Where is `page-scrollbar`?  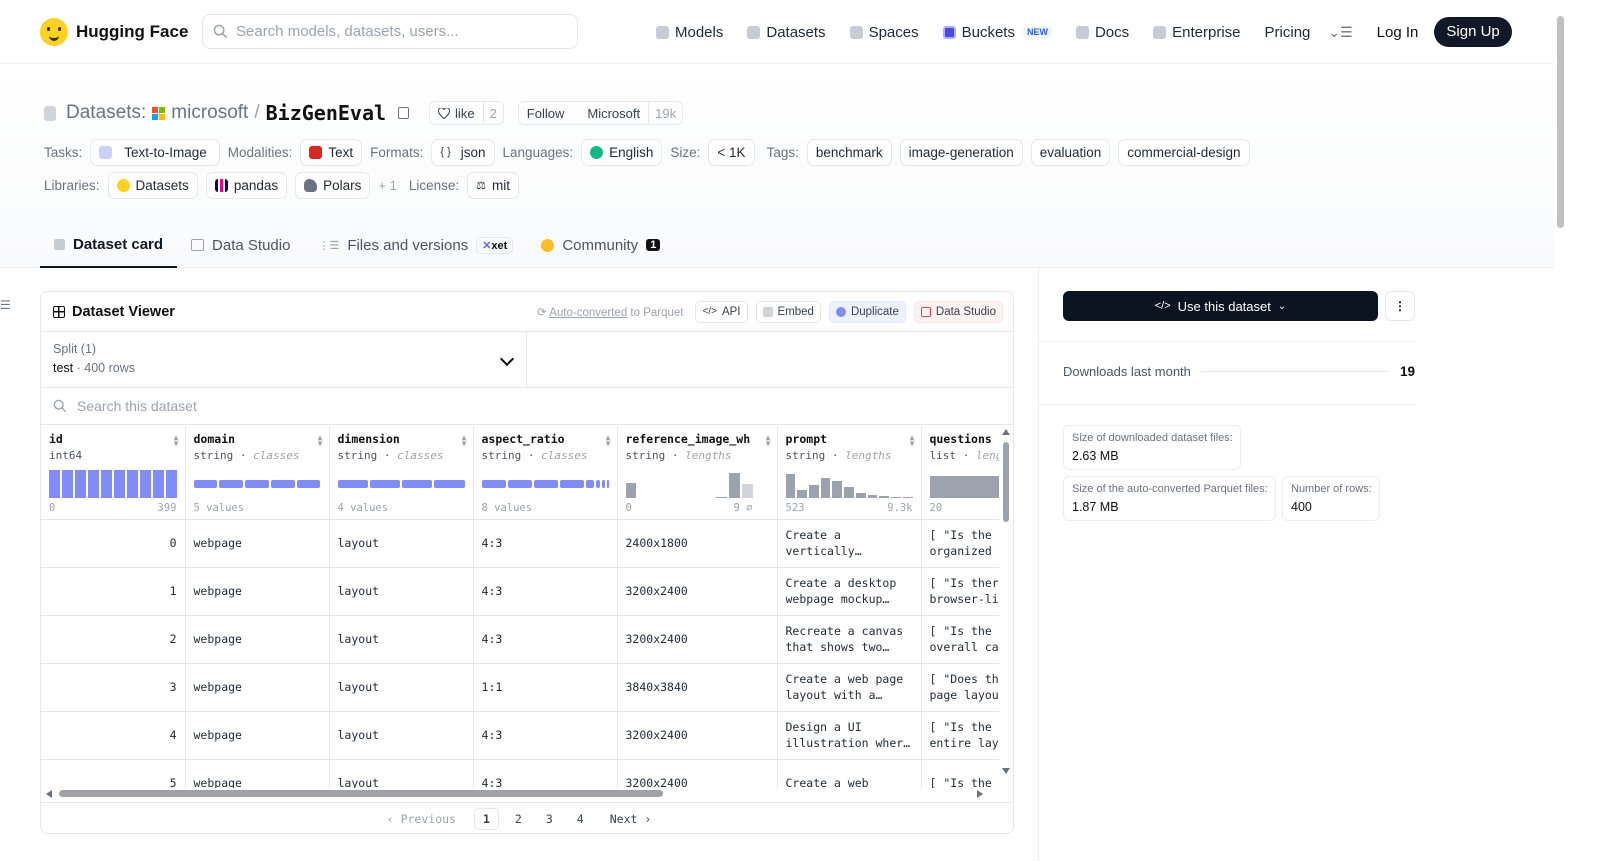 page-scrollbar is located at coordinates (1561, 430).